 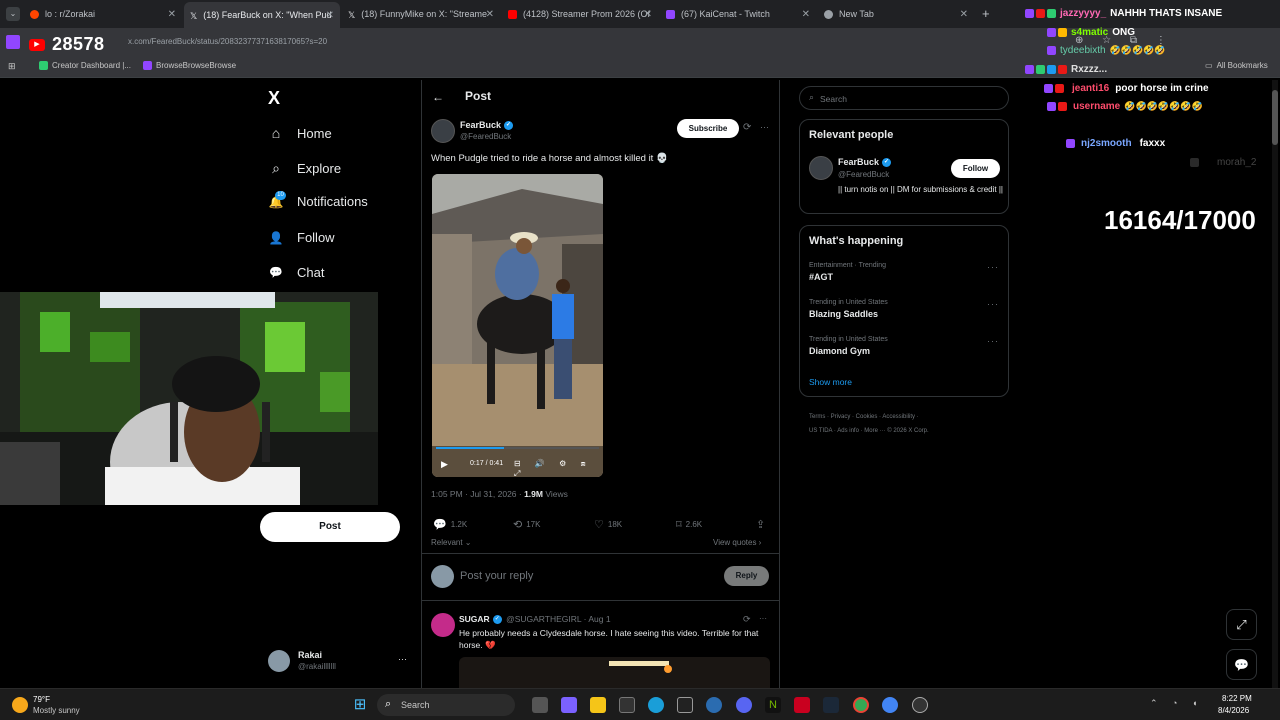 I want to click on trend-item: Trending in United States Blazing Saddles, so click(x=848, y=309).